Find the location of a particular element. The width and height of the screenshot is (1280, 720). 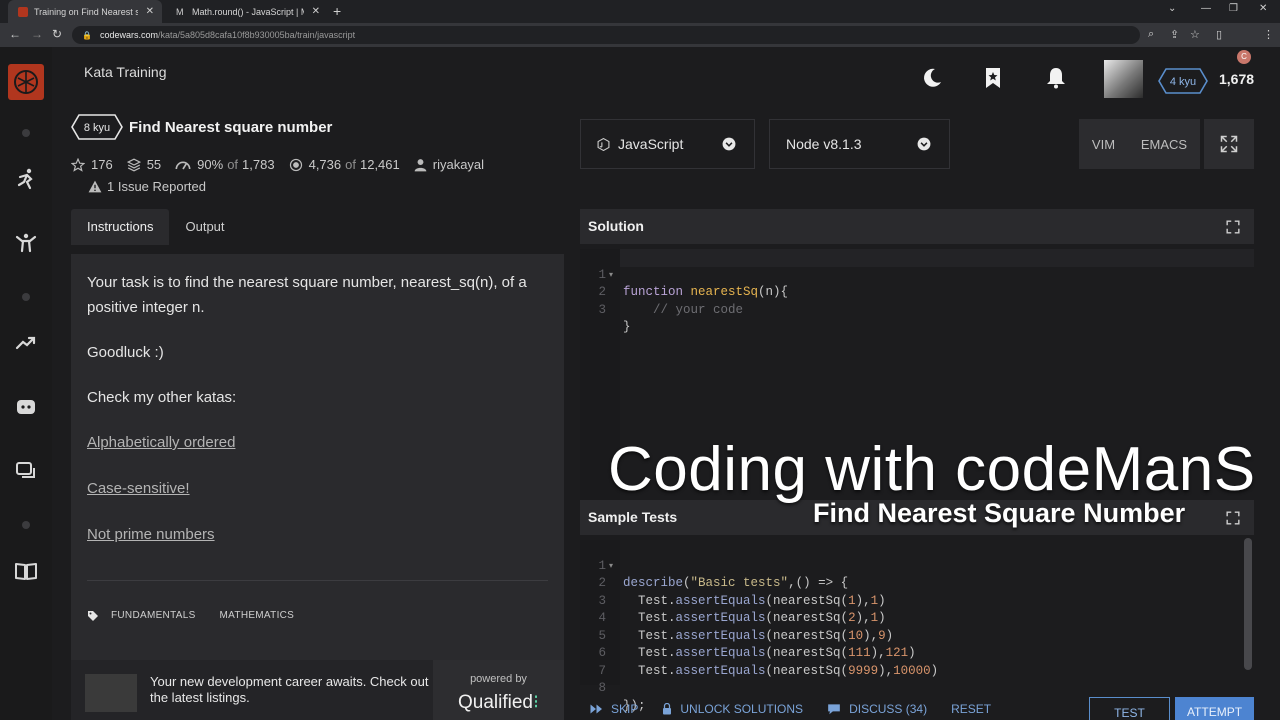

notifications-bell-icon is located at coordinates (1056, 78).